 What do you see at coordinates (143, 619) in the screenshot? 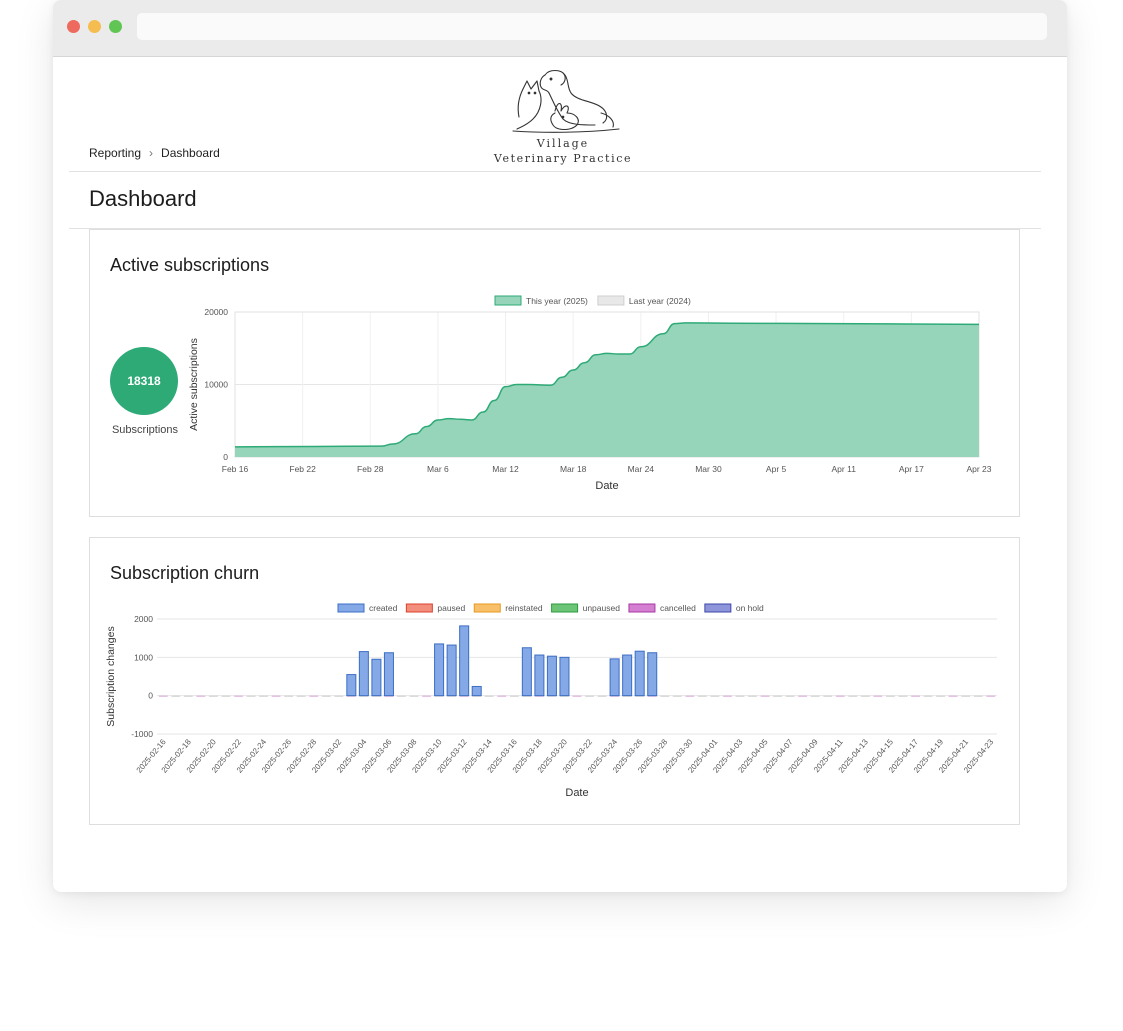
I see `y-tick-label: 2000` at bounding box center [143, 619].